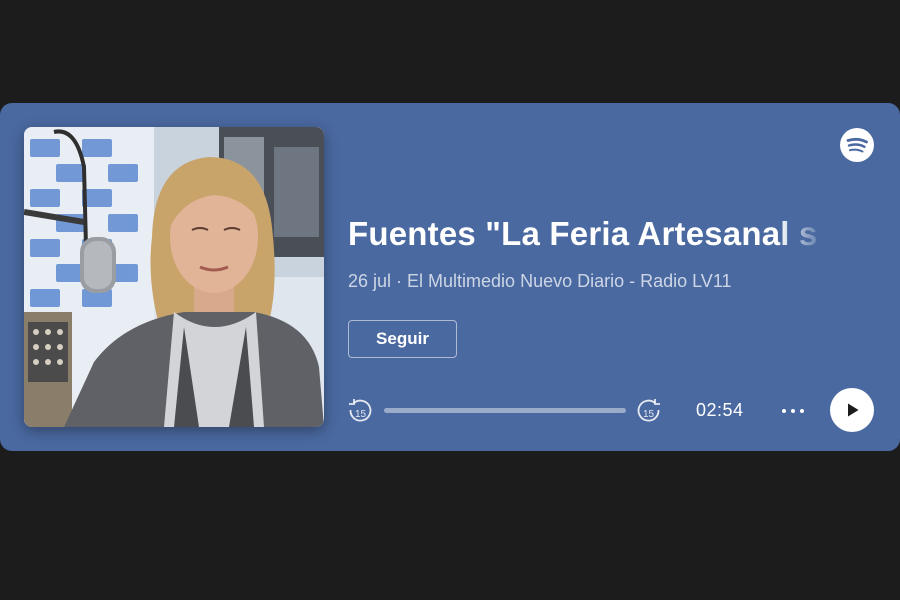 Image resolution: width=900 pixels, height=600 pixels. Describe the element at coordinates (505, 410) in the screenshot. I see `progress-bar` at that location.